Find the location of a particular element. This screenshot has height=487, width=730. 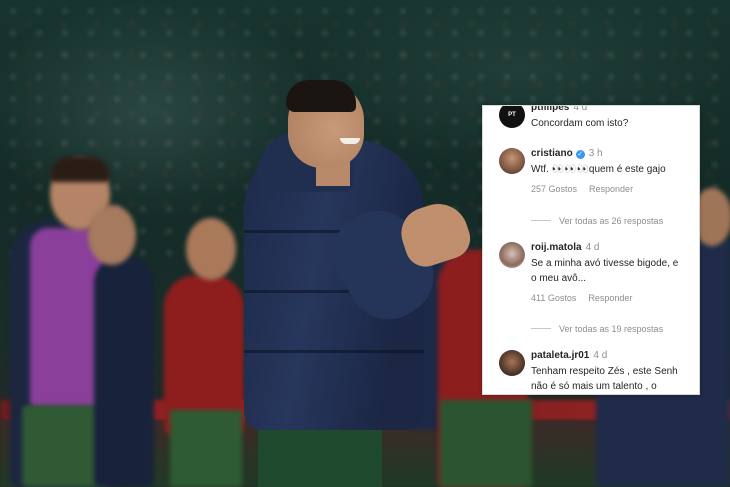

likes-count: 257 Gostos is located at coordinates (554, 189).